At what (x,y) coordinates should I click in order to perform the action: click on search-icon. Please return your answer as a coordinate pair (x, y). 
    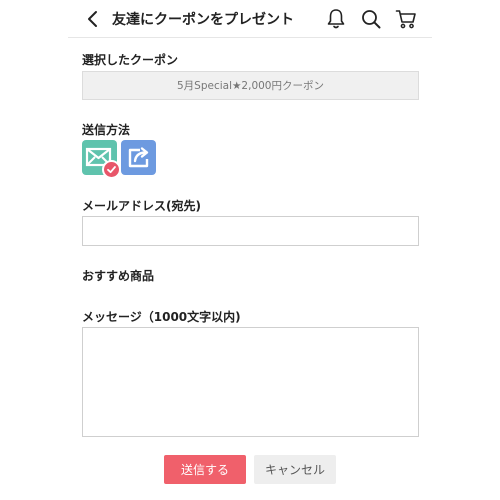
    Looking at the image, I should click on (371, 19).